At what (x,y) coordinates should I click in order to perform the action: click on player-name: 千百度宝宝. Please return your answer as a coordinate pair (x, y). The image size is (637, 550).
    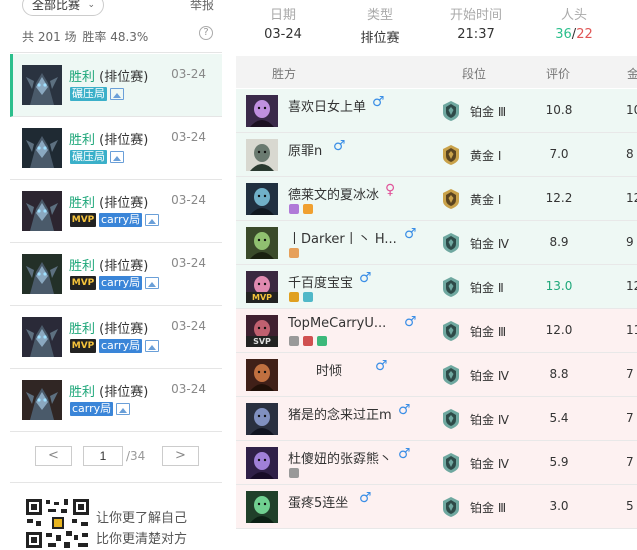
    Looking at the image, I should click on (320, 281).